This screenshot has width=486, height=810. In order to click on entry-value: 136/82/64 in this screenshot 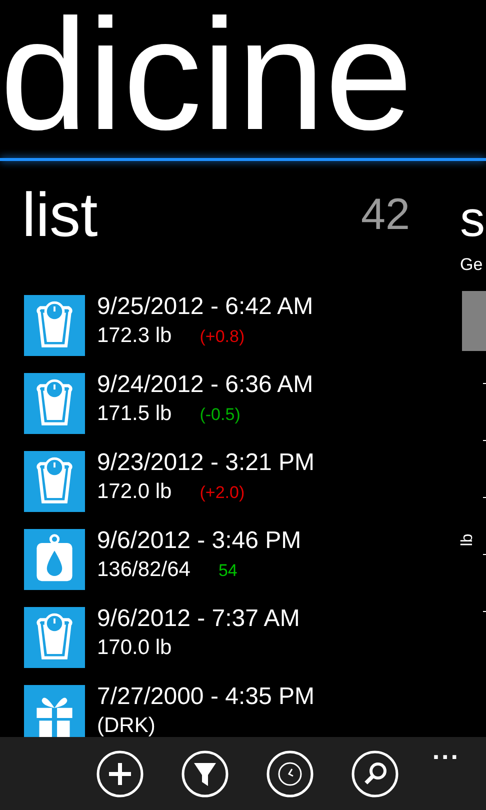, I will do `click(143, 569)`.